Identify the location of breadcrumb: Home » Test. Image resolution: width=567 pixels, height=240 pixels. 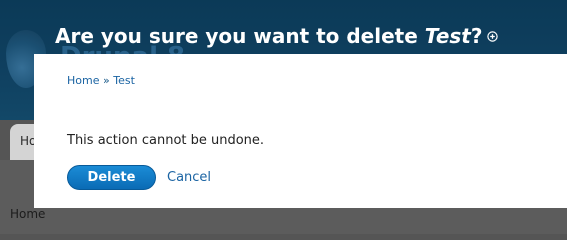
(101, 80).